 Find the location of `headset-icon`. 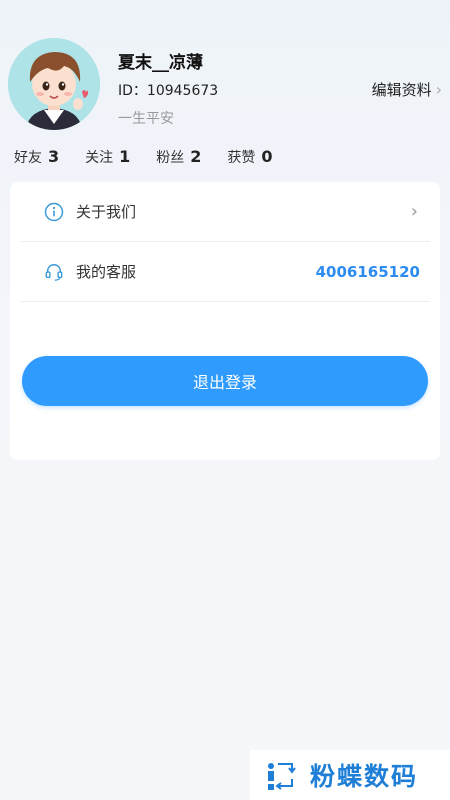

headset-icon is located at coordinates (54, 272).